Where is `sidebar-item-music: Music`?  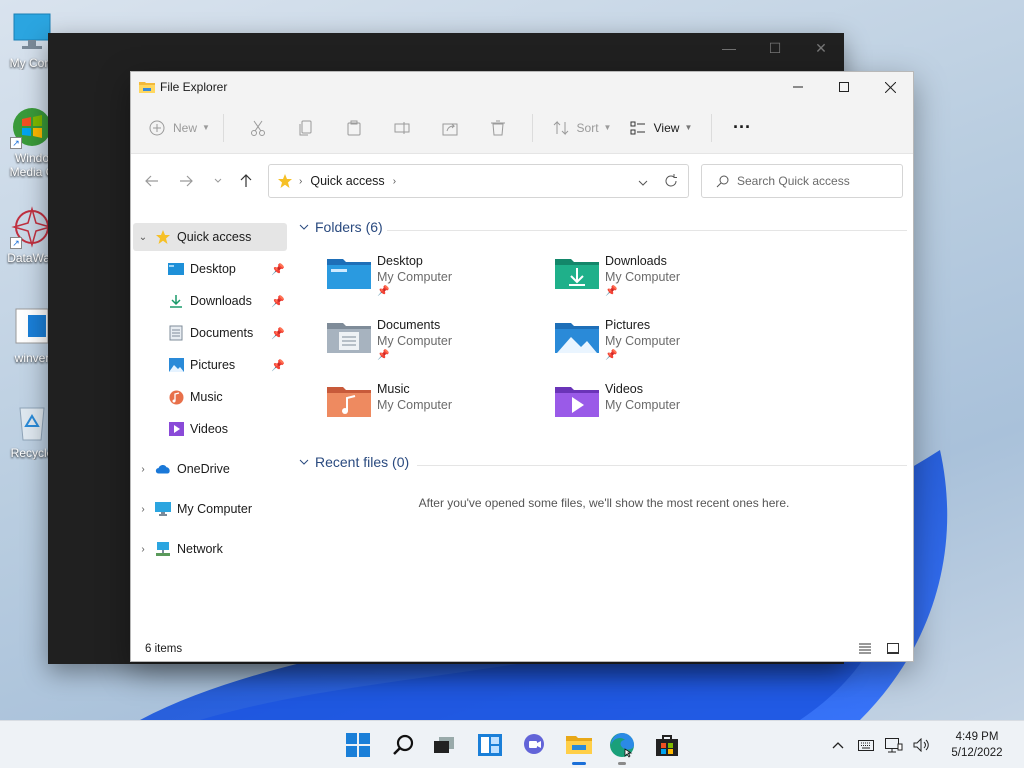
sidebar-item-music: Music is located at coordinates (210, 397).